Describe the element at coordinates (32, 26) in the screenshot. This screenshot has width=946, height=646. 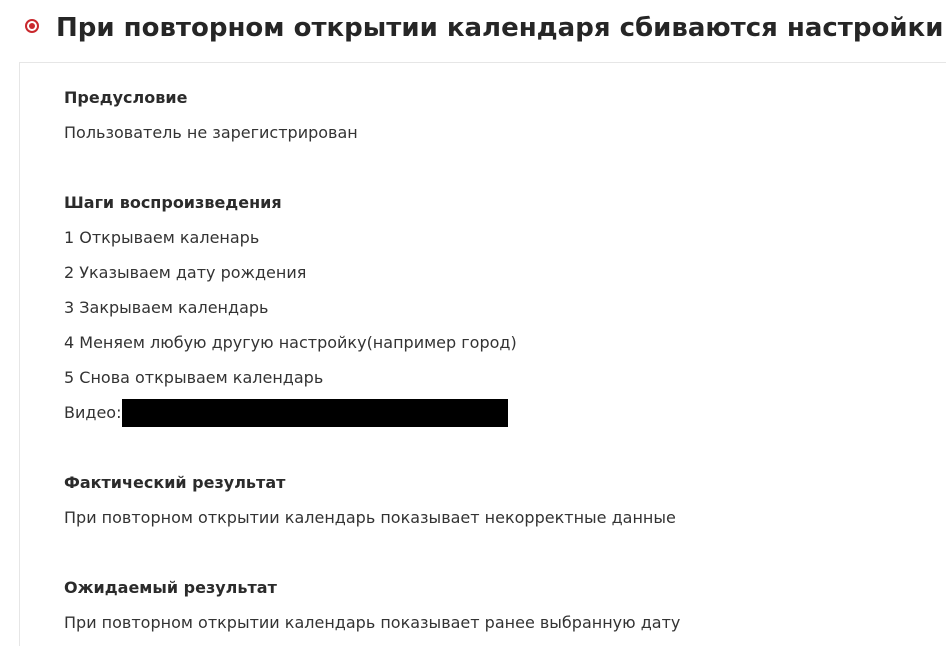
I see `status-bullet-icon` at that location.